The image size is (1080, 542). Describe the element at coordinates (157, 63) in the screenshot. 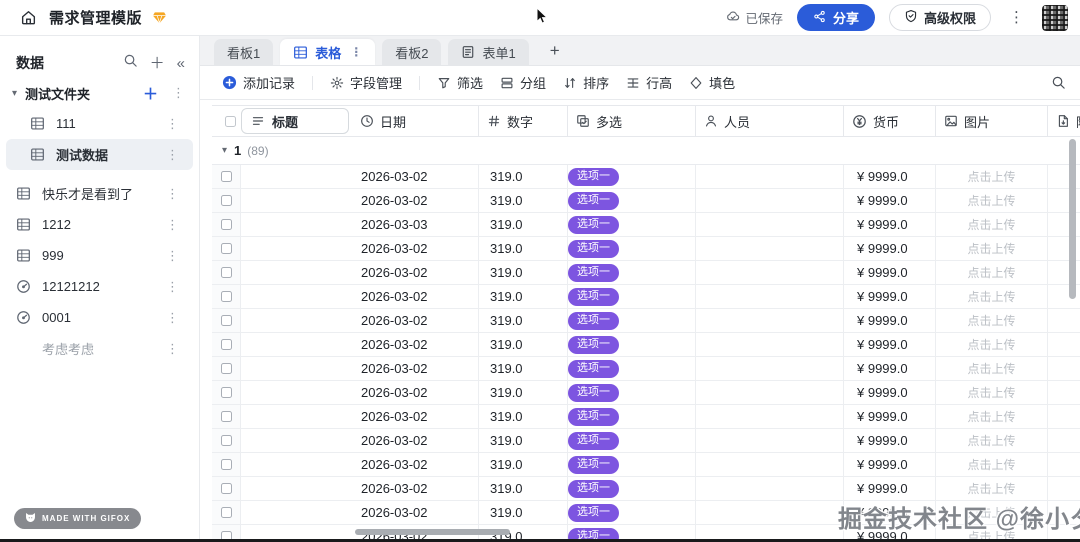

I see `add-icon: ＋` at that location.